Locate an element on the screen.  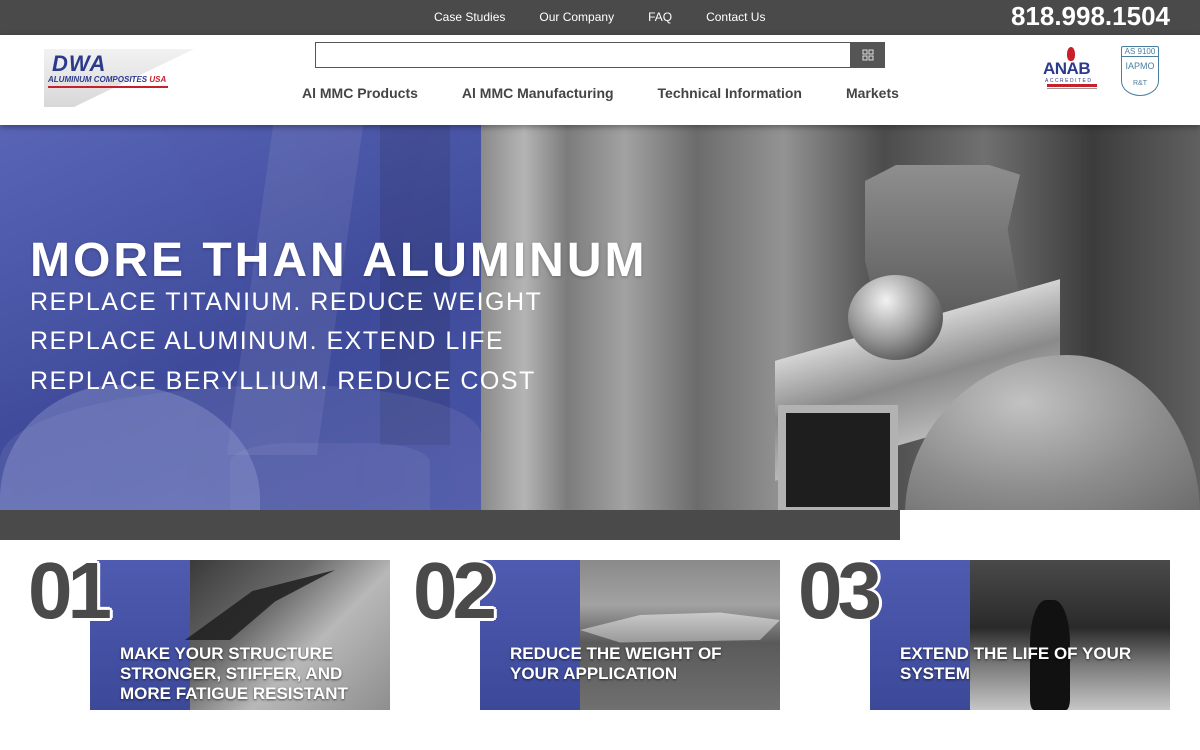
feature-card-life: EXTEND THE LIFE OF YOUR SYSTEM is located at coordinates (1020, 635).